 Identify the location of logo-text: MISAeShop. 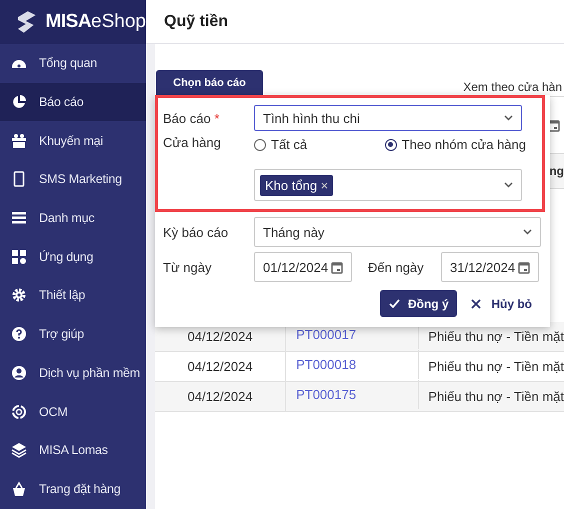
(96, 22).